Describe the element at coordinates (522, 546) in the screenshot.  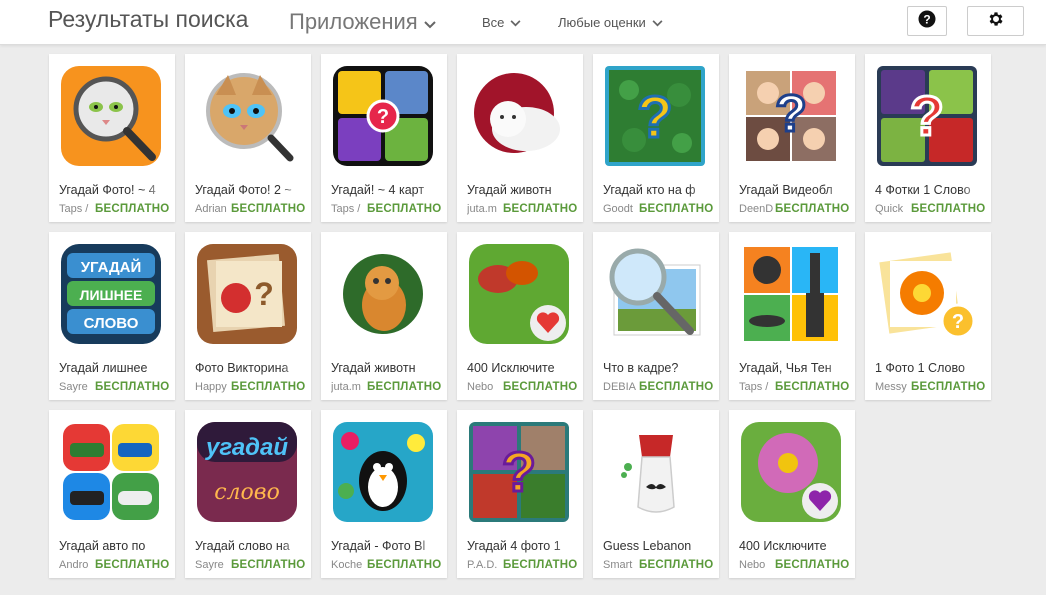
I see `app-title: Угадай 4 фото 1` at that location.